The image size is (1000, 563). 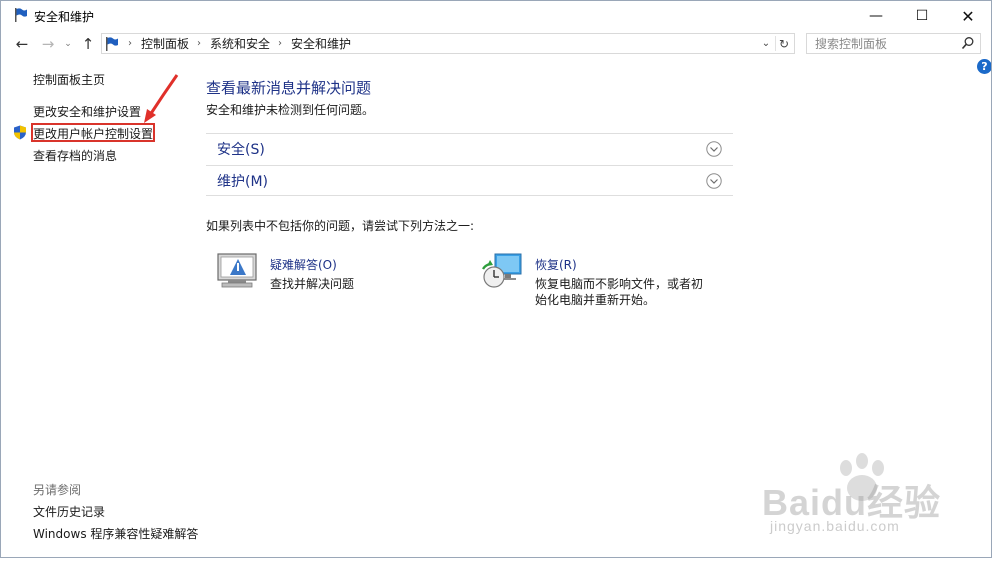 What do you see at coordinates (984, 66) in the screenshot?
I see `help-button: ?` at bounding box center [984, 66].